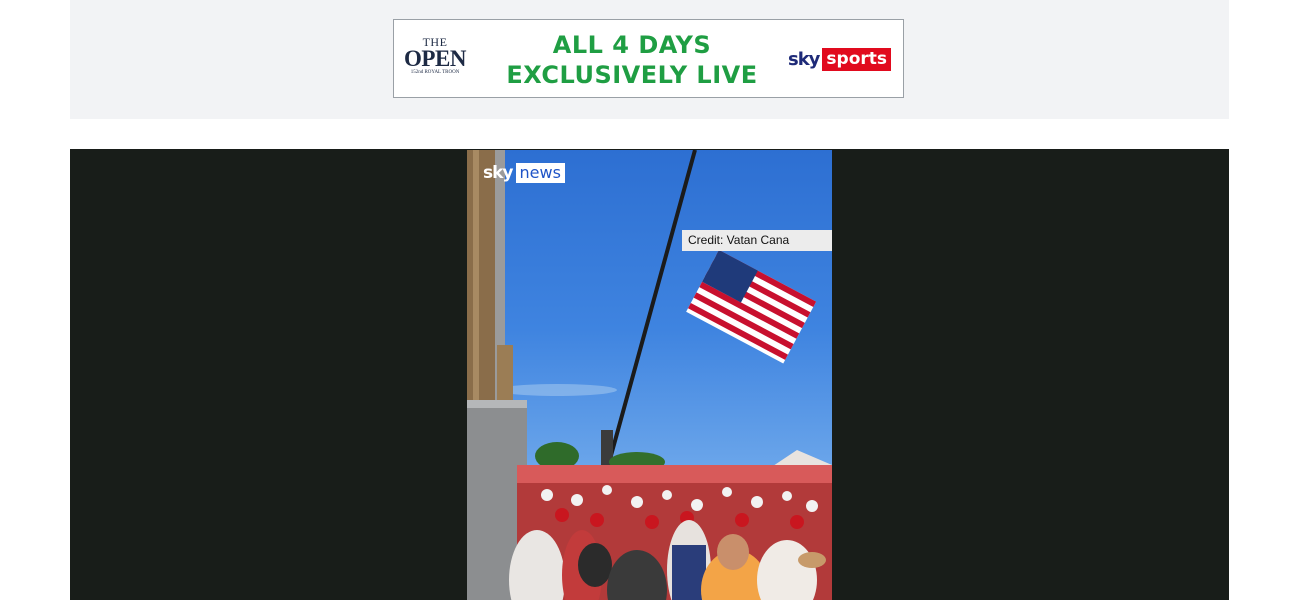  I want to click on open-logo-open: OPEN, so click(435, 58).